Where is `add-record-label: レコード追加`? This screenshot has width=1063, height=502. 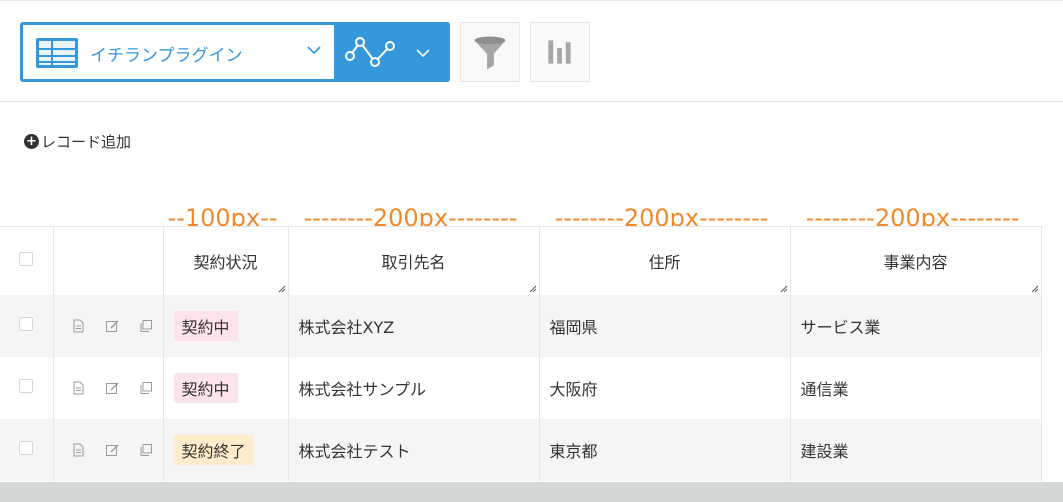 add-record-label: レコード追加 is located at coordinates (86, 141).